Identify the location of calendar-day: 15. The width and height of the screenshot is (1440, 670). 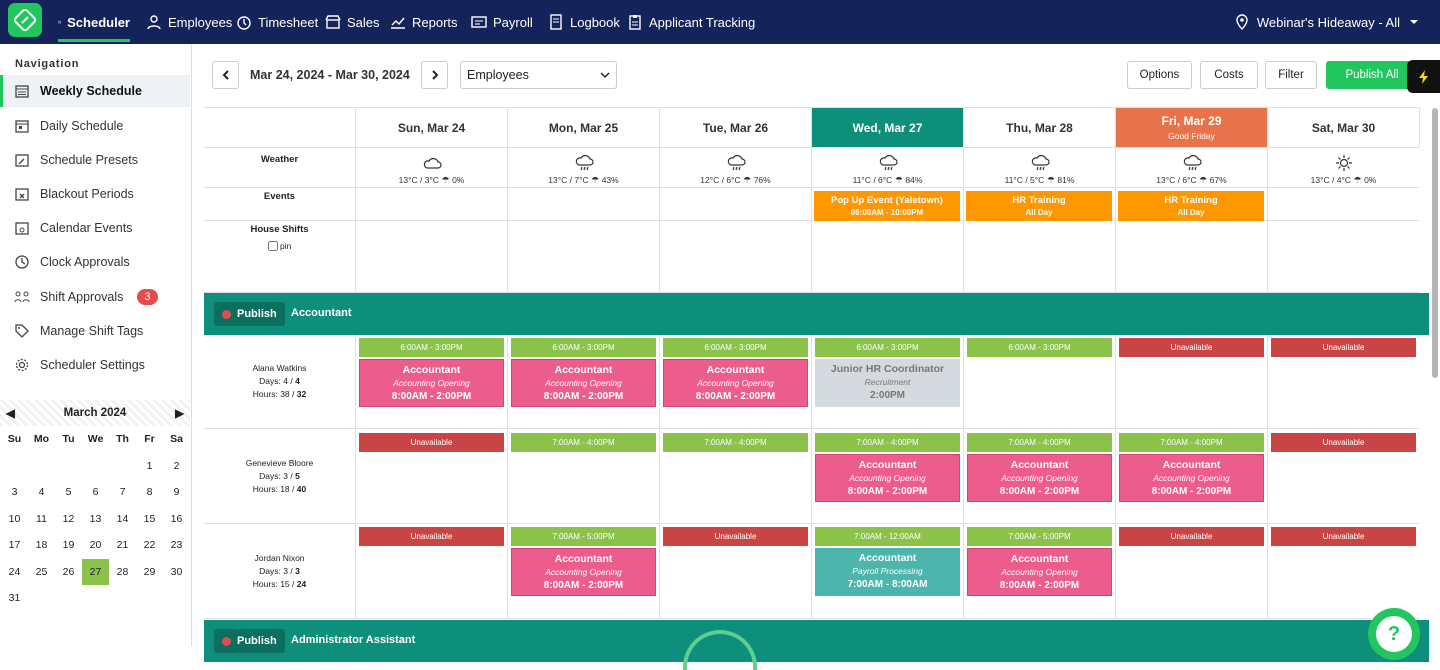
(149, 519).